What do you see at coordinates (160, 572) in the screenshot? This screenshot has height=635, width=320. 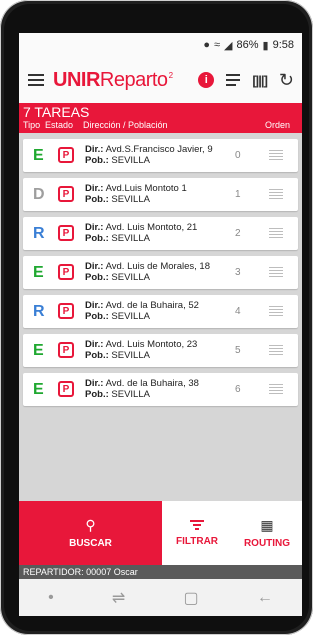 I see `repartidor-bar: REPARTIDOR: 00007 Oscar` at bounding box center [160, 572].